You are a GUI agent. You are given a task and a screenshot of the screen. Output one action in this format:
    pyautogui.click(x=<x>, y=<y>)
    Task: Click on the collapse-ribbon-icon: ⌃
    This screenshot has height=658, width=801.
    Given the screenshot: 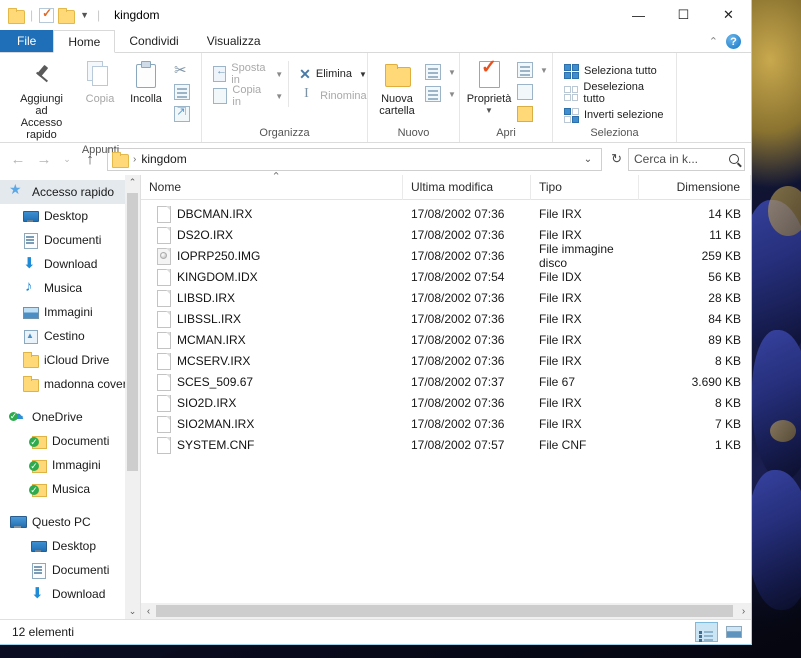 What is the action you would take?
    pyautogui.click(x=713, y=41)
    